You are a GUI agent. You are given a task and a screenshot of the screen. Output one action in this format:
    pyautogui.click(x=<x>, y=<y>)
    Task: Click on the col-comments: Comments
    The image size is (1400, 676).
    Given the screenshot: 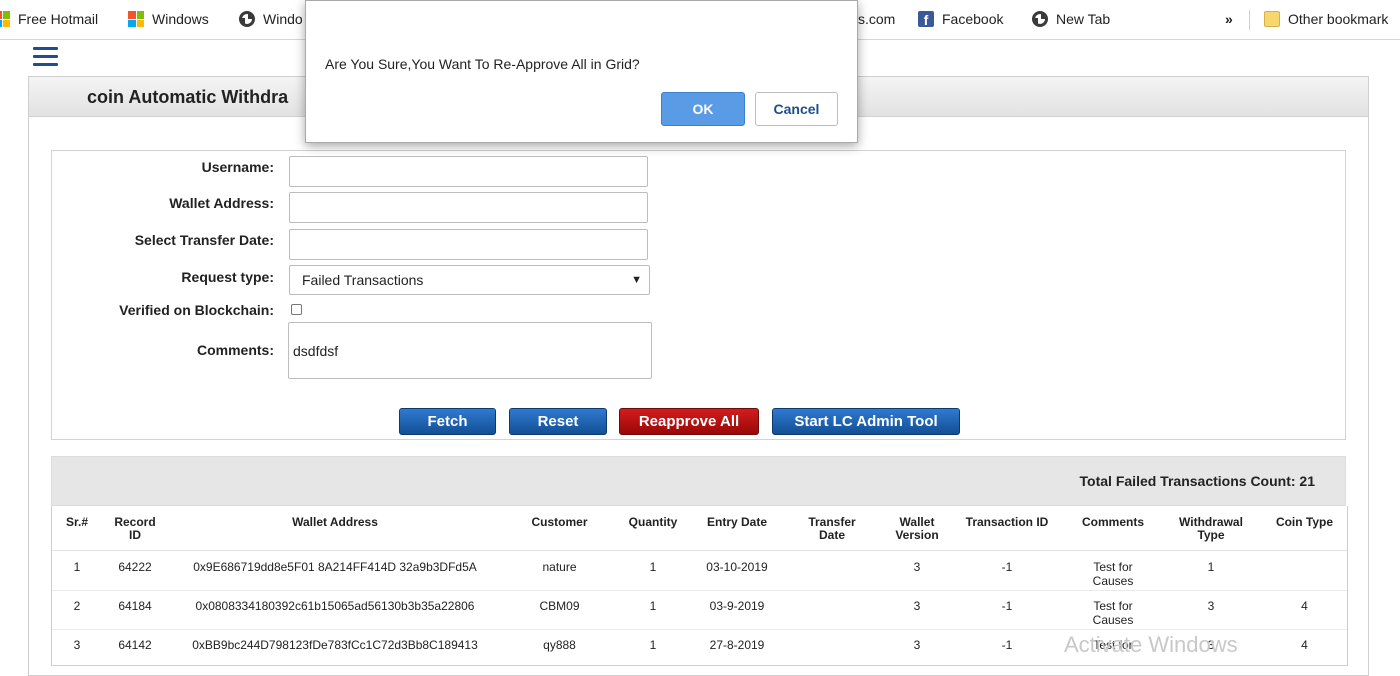 What is the action you would take?
    pyautogui.click(x=1112, y=522)
    